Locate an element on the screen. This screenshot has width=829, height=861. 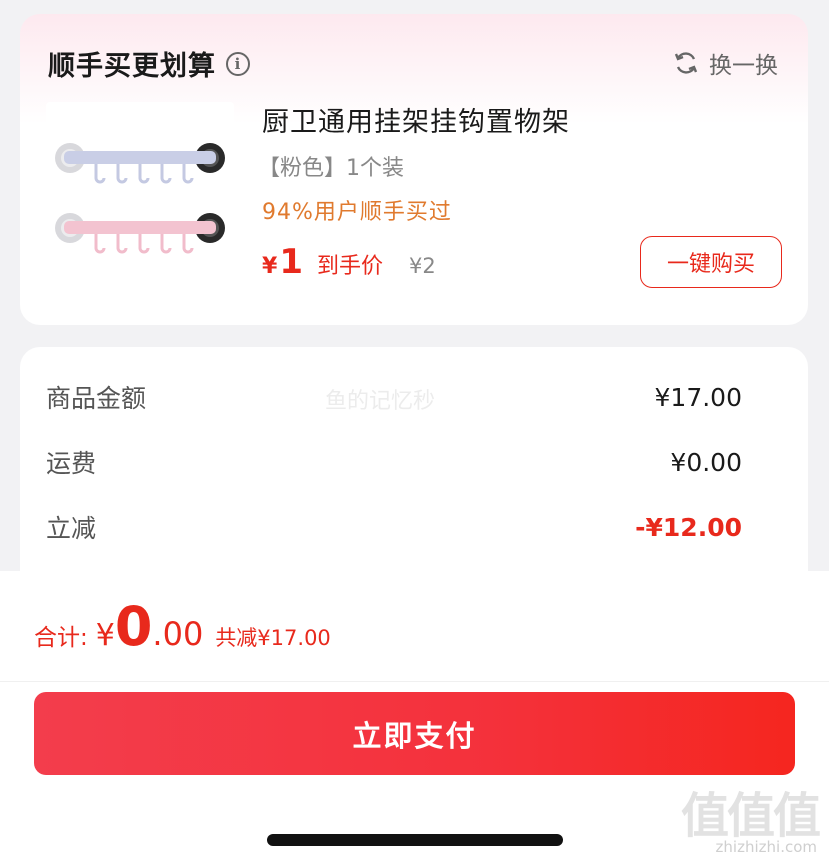
pay-now-button: 立即支付 is located at coordinates (414, 733).